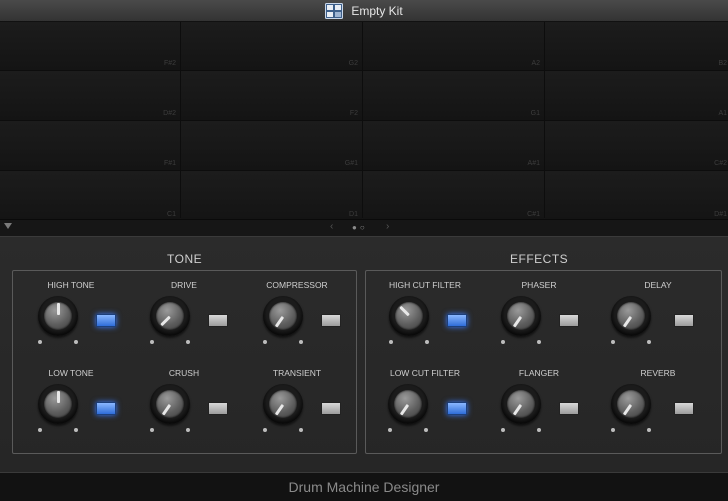  I want to click on control-label: REVERB, so click(658, 373).